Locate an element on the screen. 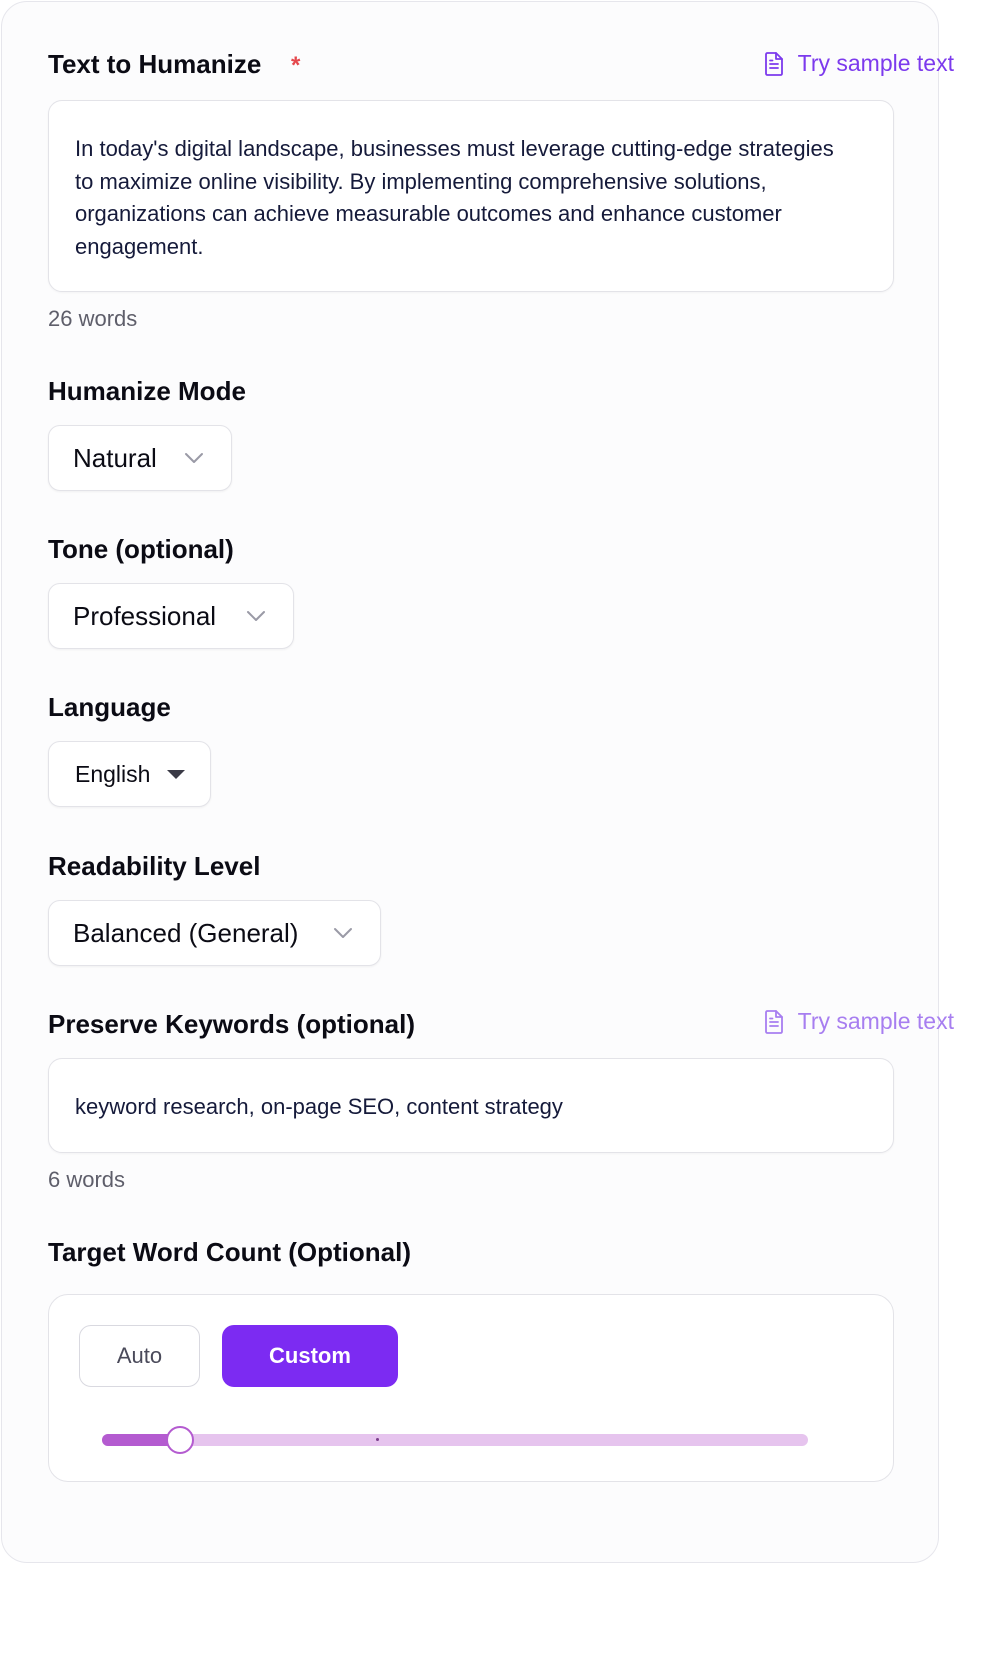  try-sample-text-link: Try sample text is located at coordinates (858, 63).